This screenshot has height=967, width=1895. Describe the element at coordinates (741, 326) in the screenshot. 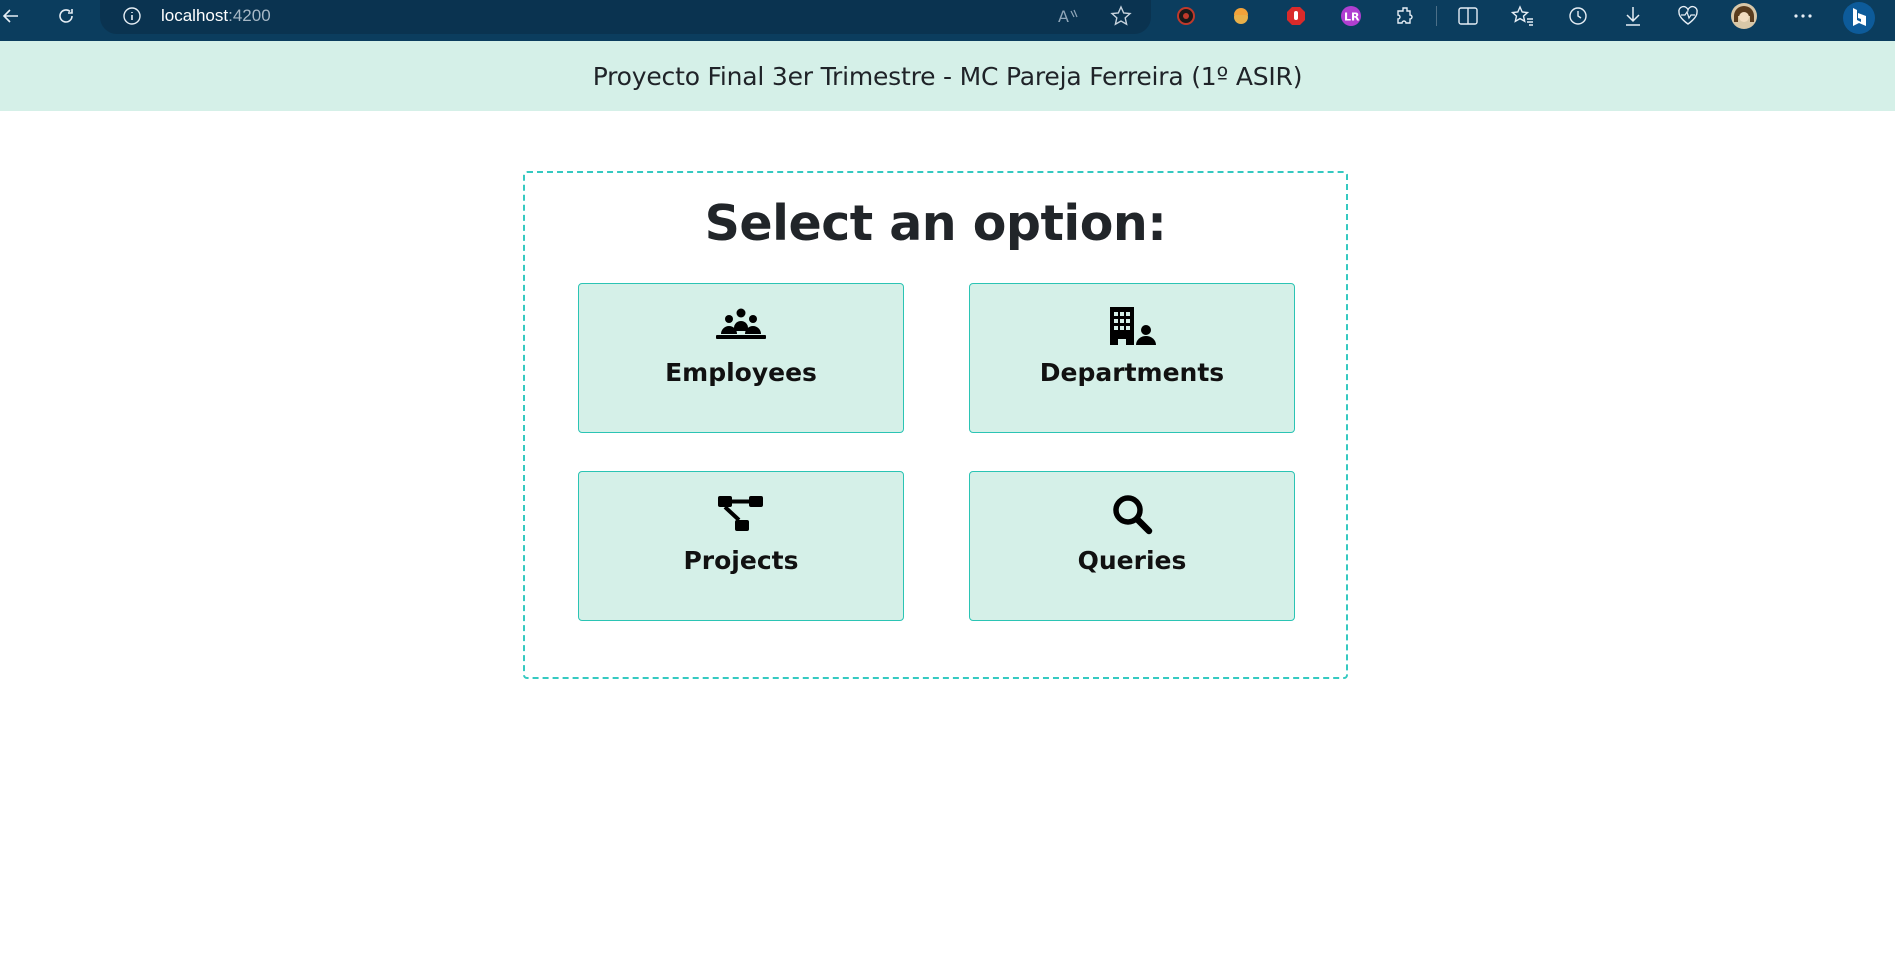

I see `people-meeting-icon` at that location.